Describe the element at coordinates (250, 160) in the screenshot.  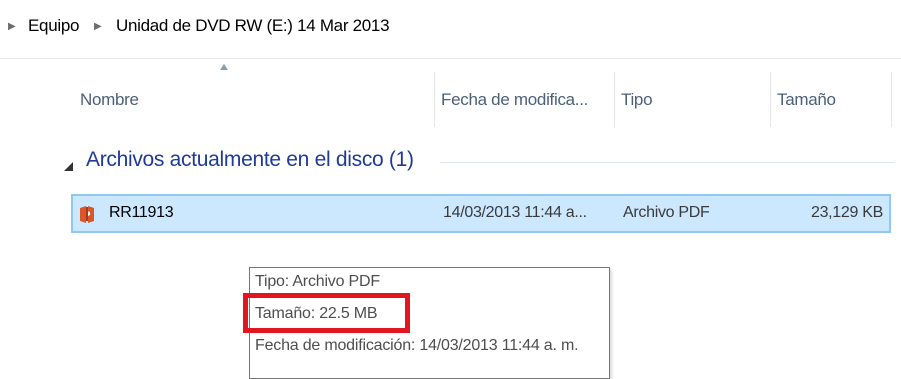
I see `group-header-title: Archivos actualmente en el disco (1)` at that location.